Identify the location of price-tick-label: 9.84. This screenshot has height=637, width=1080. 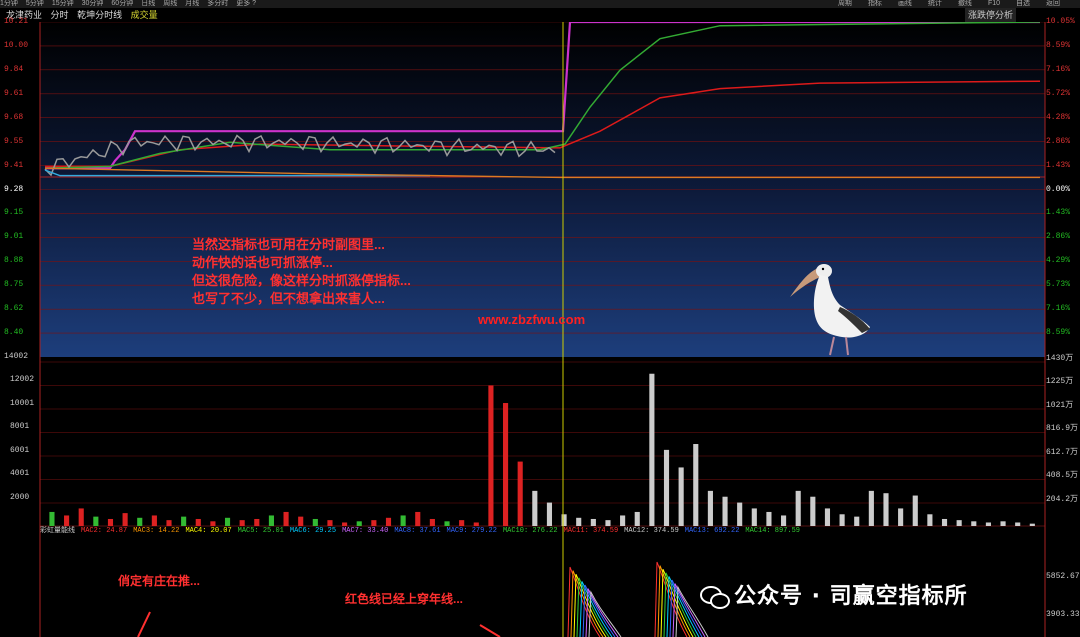
(14, 69).